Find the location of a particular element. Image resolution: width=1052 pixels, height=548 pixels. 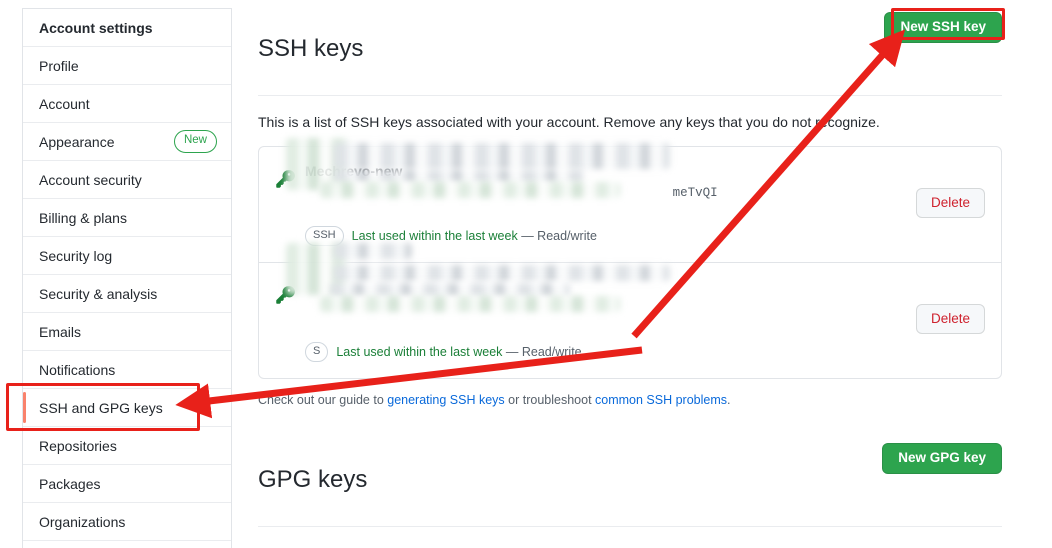

sidebar-heading-label: Account settings is located at coordinates (96, 27).